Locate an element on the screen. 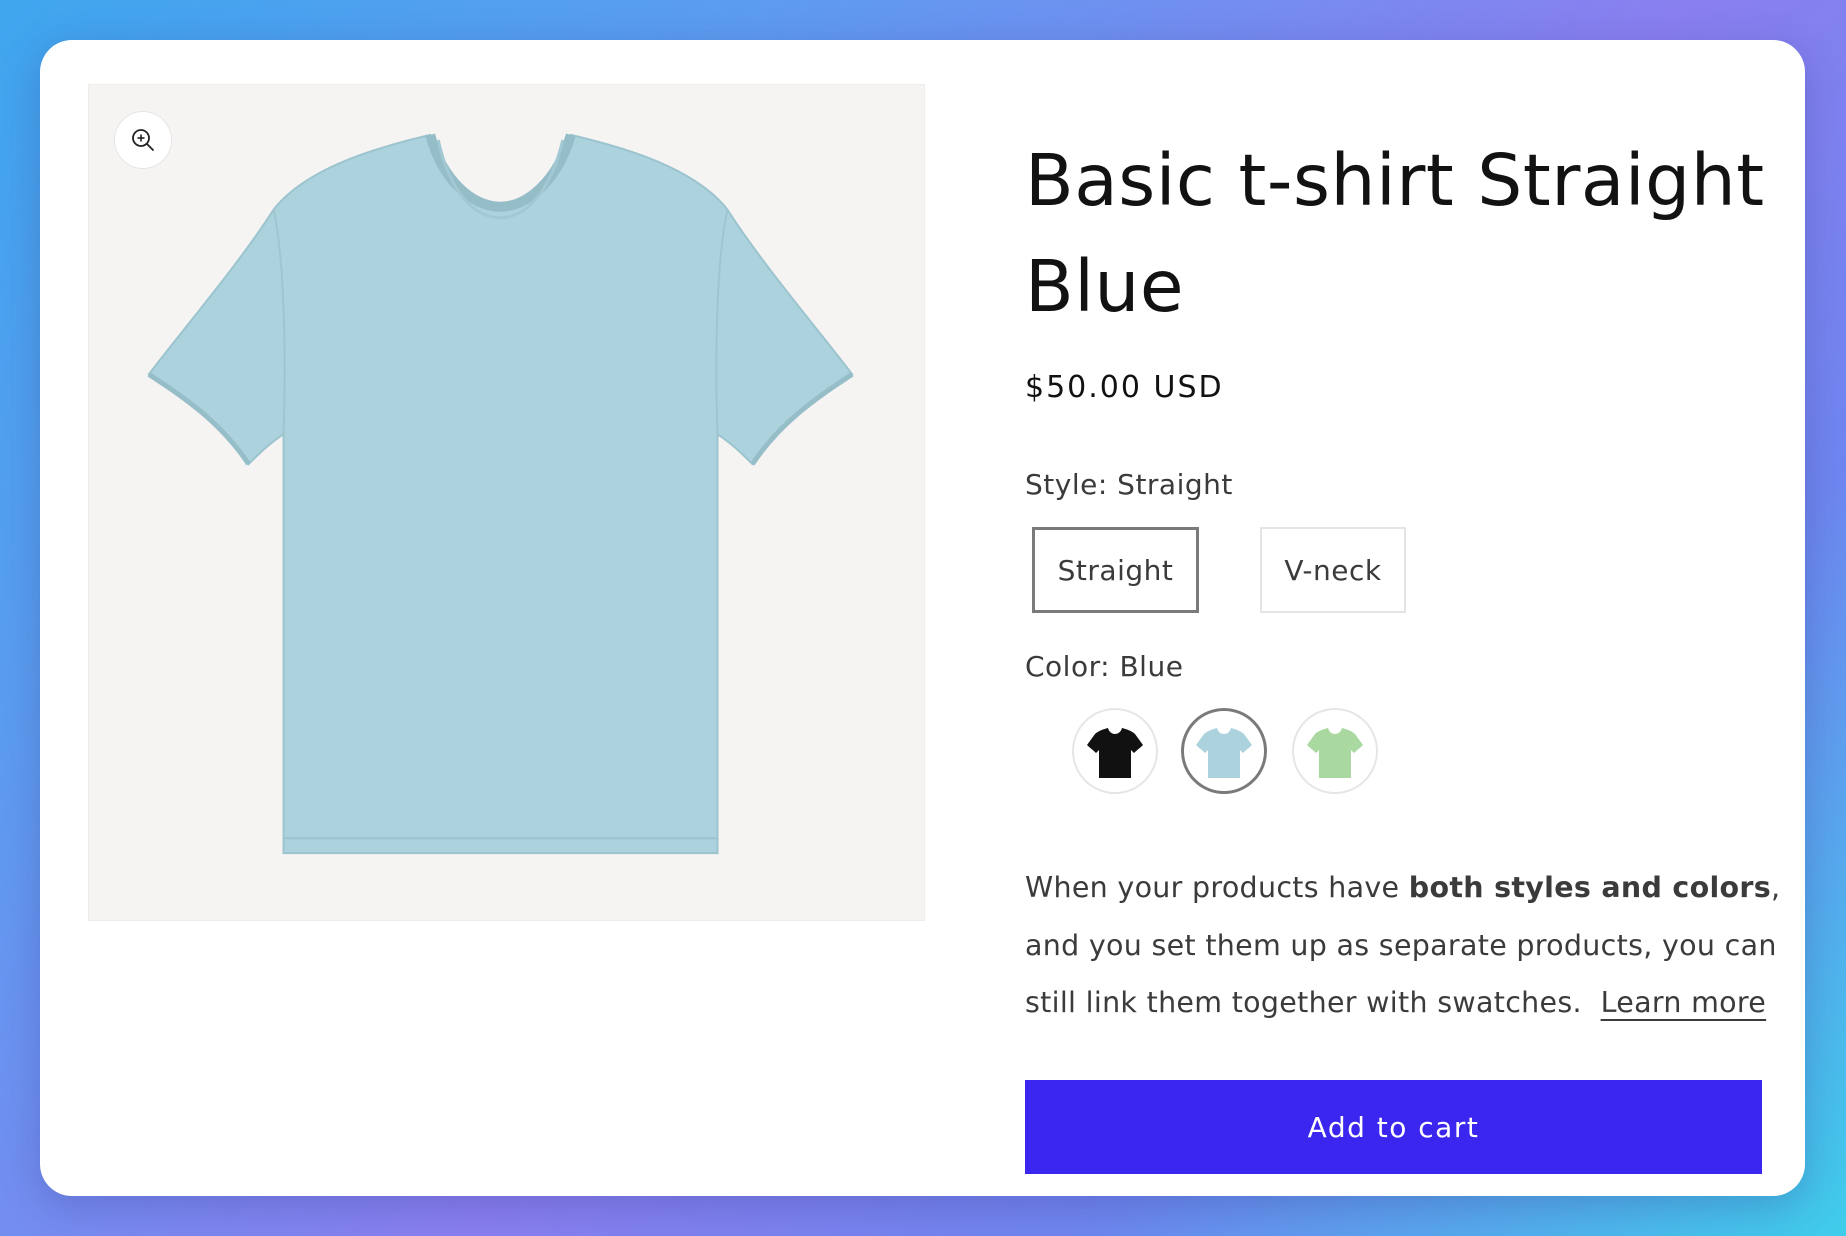 The image size is (1846, 1236). zoom-button is located at coordinates (143, 140).